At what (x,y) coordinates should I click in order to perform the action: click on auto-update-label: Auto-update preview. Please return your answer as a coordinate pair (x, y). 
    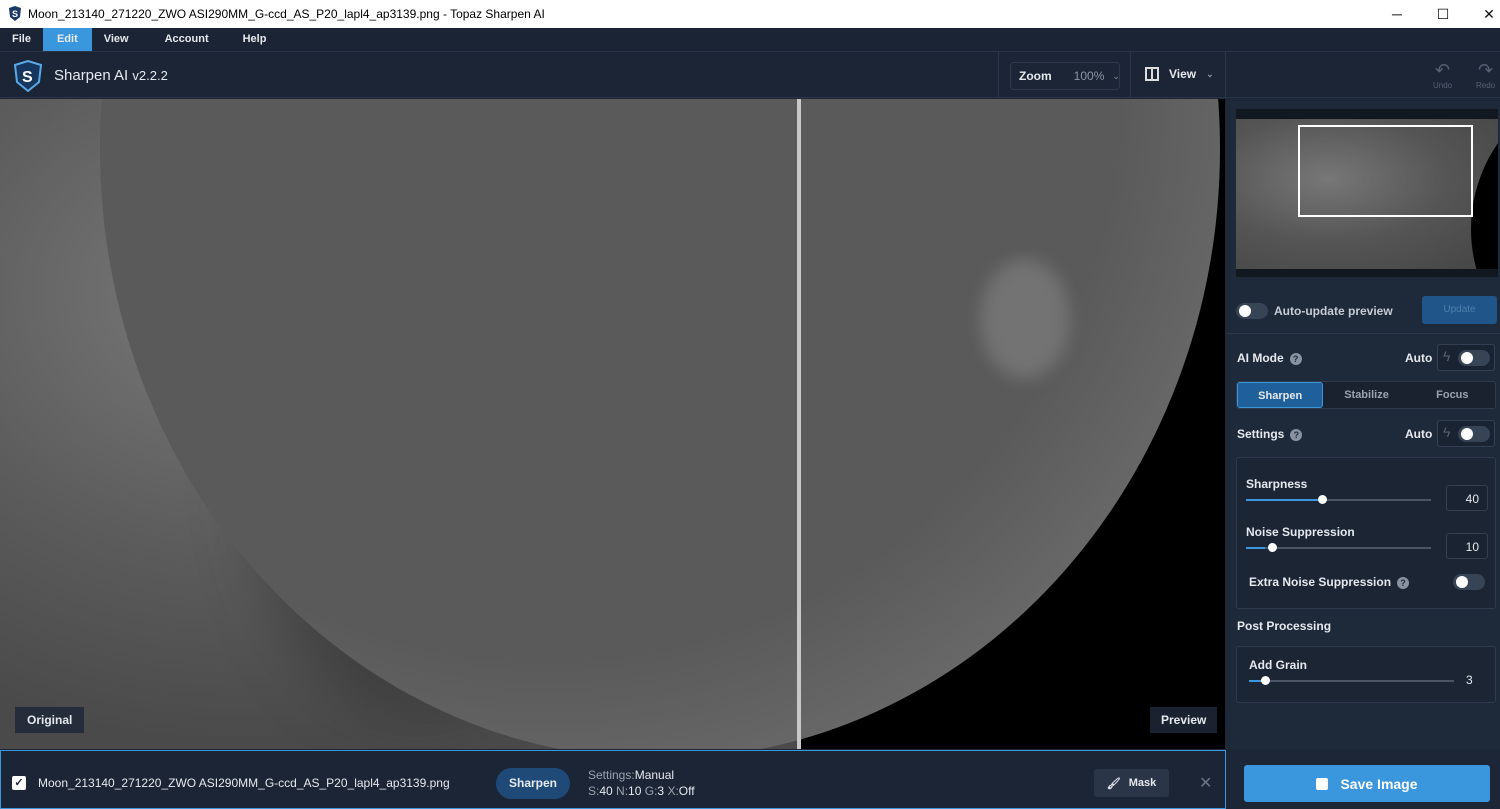
    Looking at the image, I should click on (1333, 311).